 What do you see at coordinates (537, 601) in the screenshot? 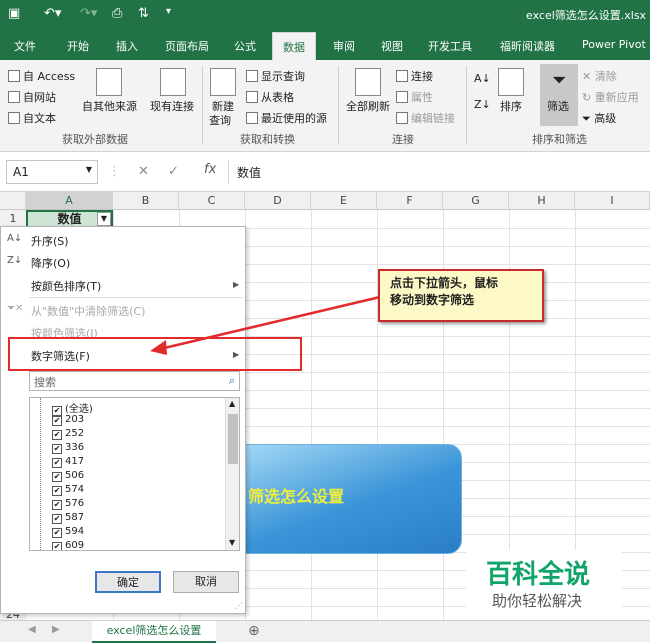
I see `watermark-subtitle: 助你轻松解决` at bounding box center [537, 601].